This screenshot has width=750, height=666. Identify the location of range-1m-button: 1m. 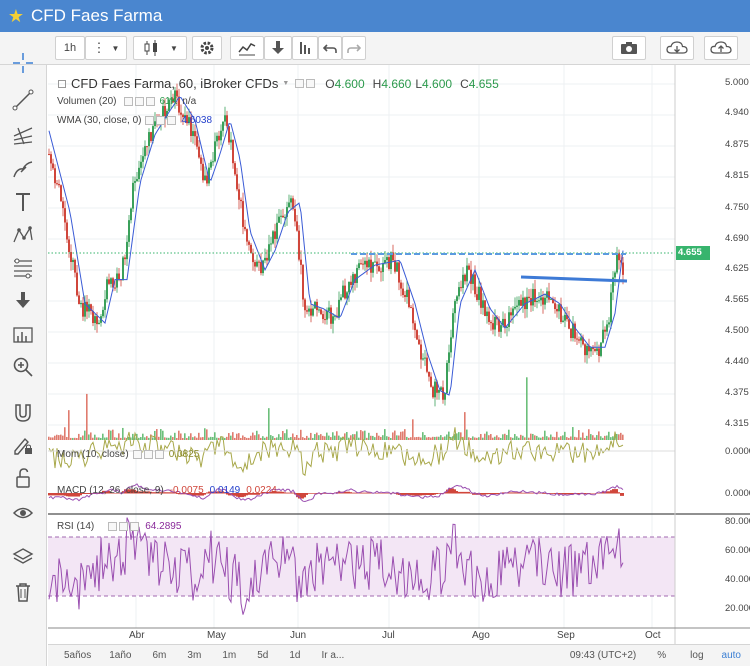
(227, 655).